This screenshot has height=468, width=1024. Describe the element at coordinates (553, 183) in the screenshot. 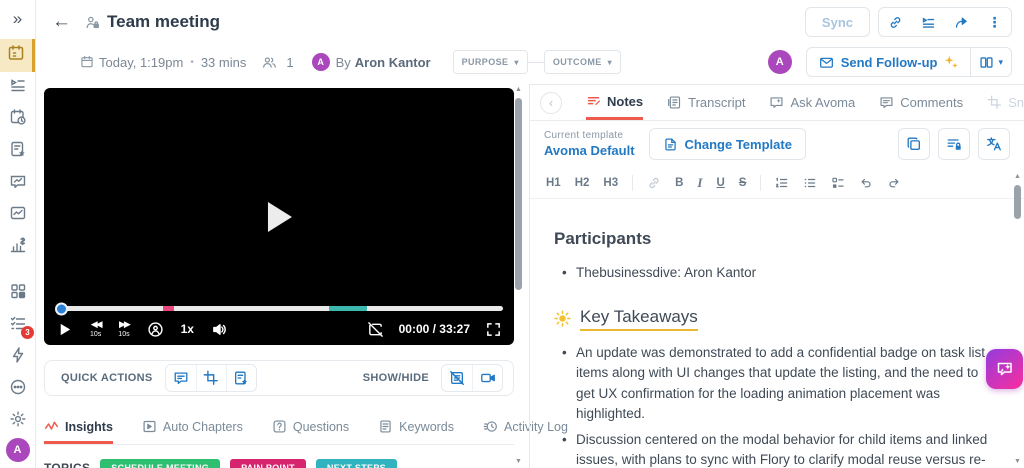

I see `h1-button: H1` at that location.